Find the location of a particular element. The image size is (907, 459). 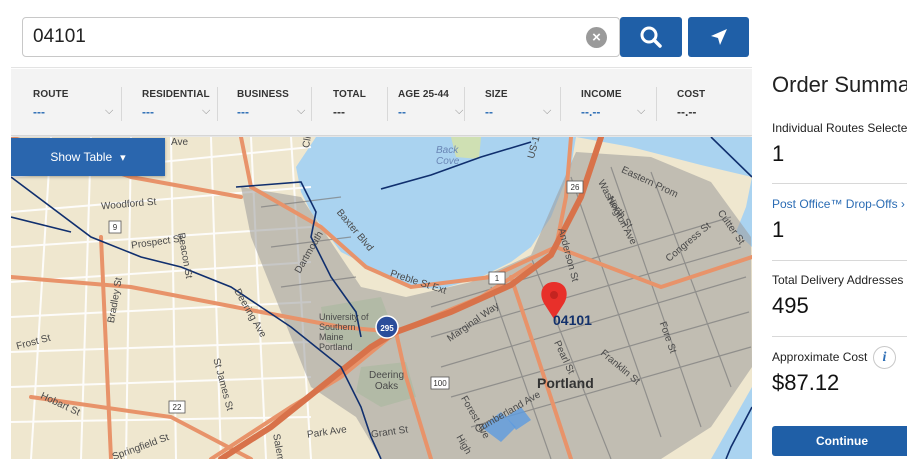

filter-label: AGE 25-44 is located at coordinates (423, 94).